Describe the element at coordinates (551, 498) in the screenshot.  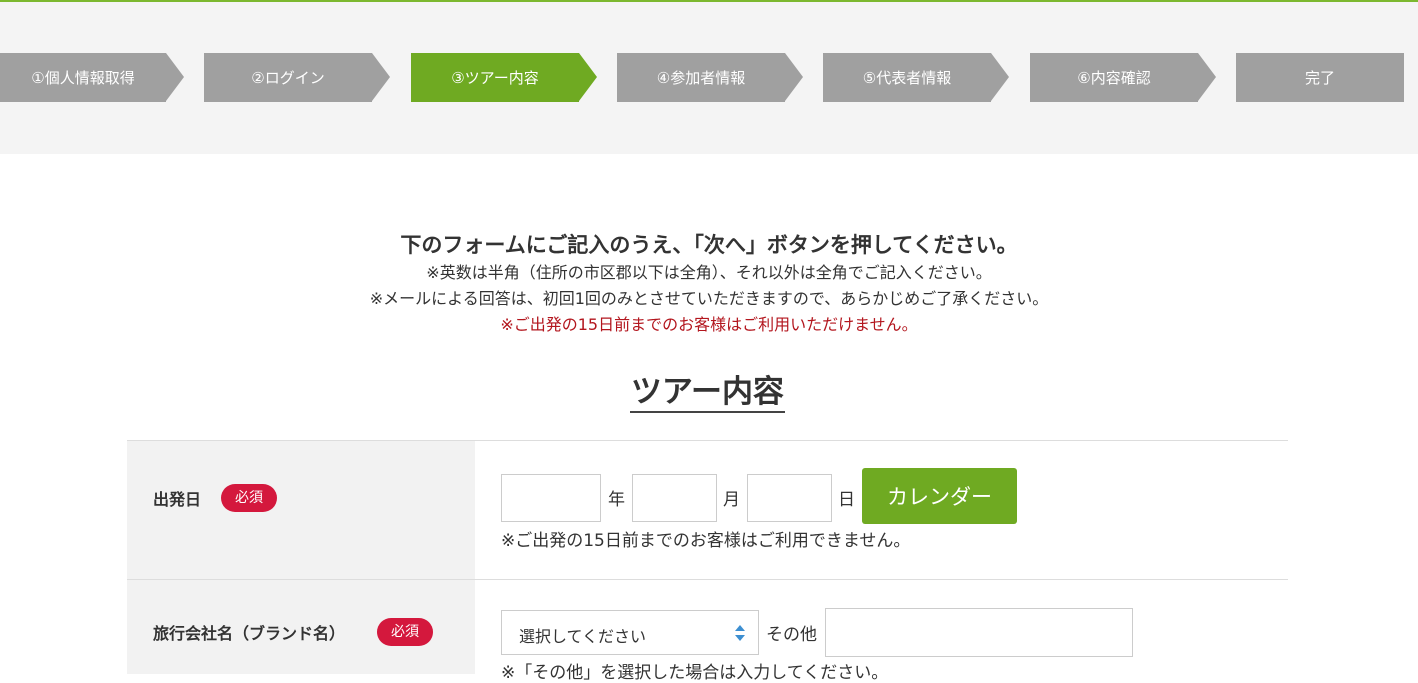
I see `departure-year-input` at that location.